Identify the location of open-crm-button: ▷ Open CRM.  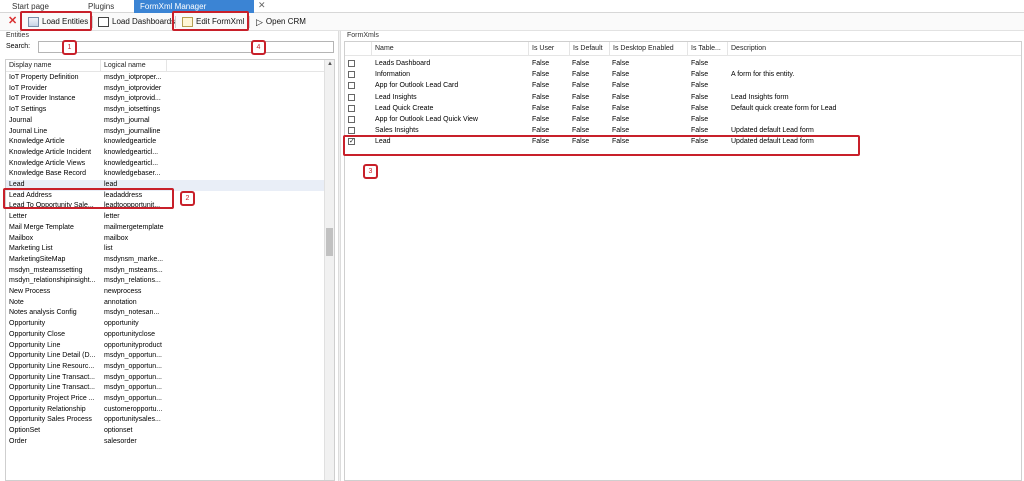
(281, 22).